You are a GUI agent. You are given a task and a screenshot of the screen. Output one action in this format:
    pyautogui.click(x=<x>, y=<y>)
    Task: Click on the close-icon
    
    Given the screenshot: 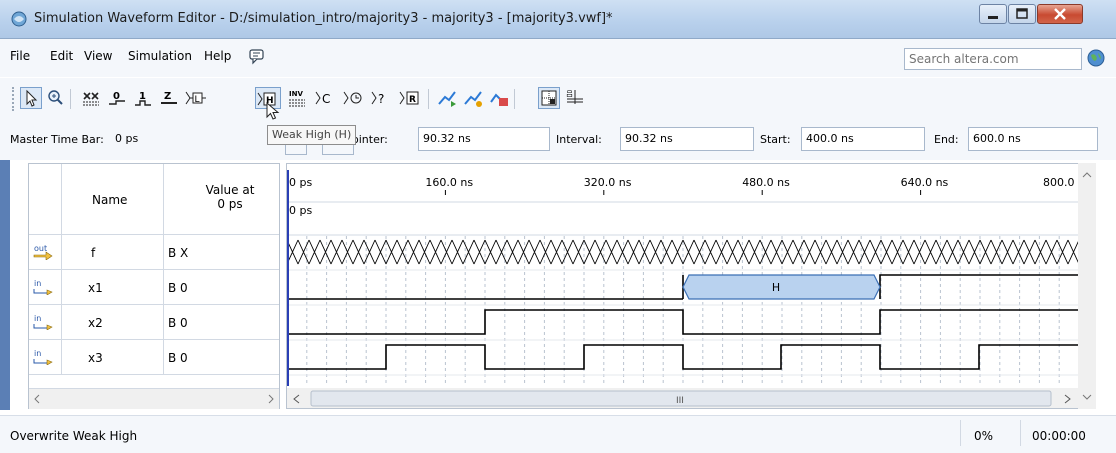 What is the action you would take?
    pyautogui.click(x=1060, y=14)
    